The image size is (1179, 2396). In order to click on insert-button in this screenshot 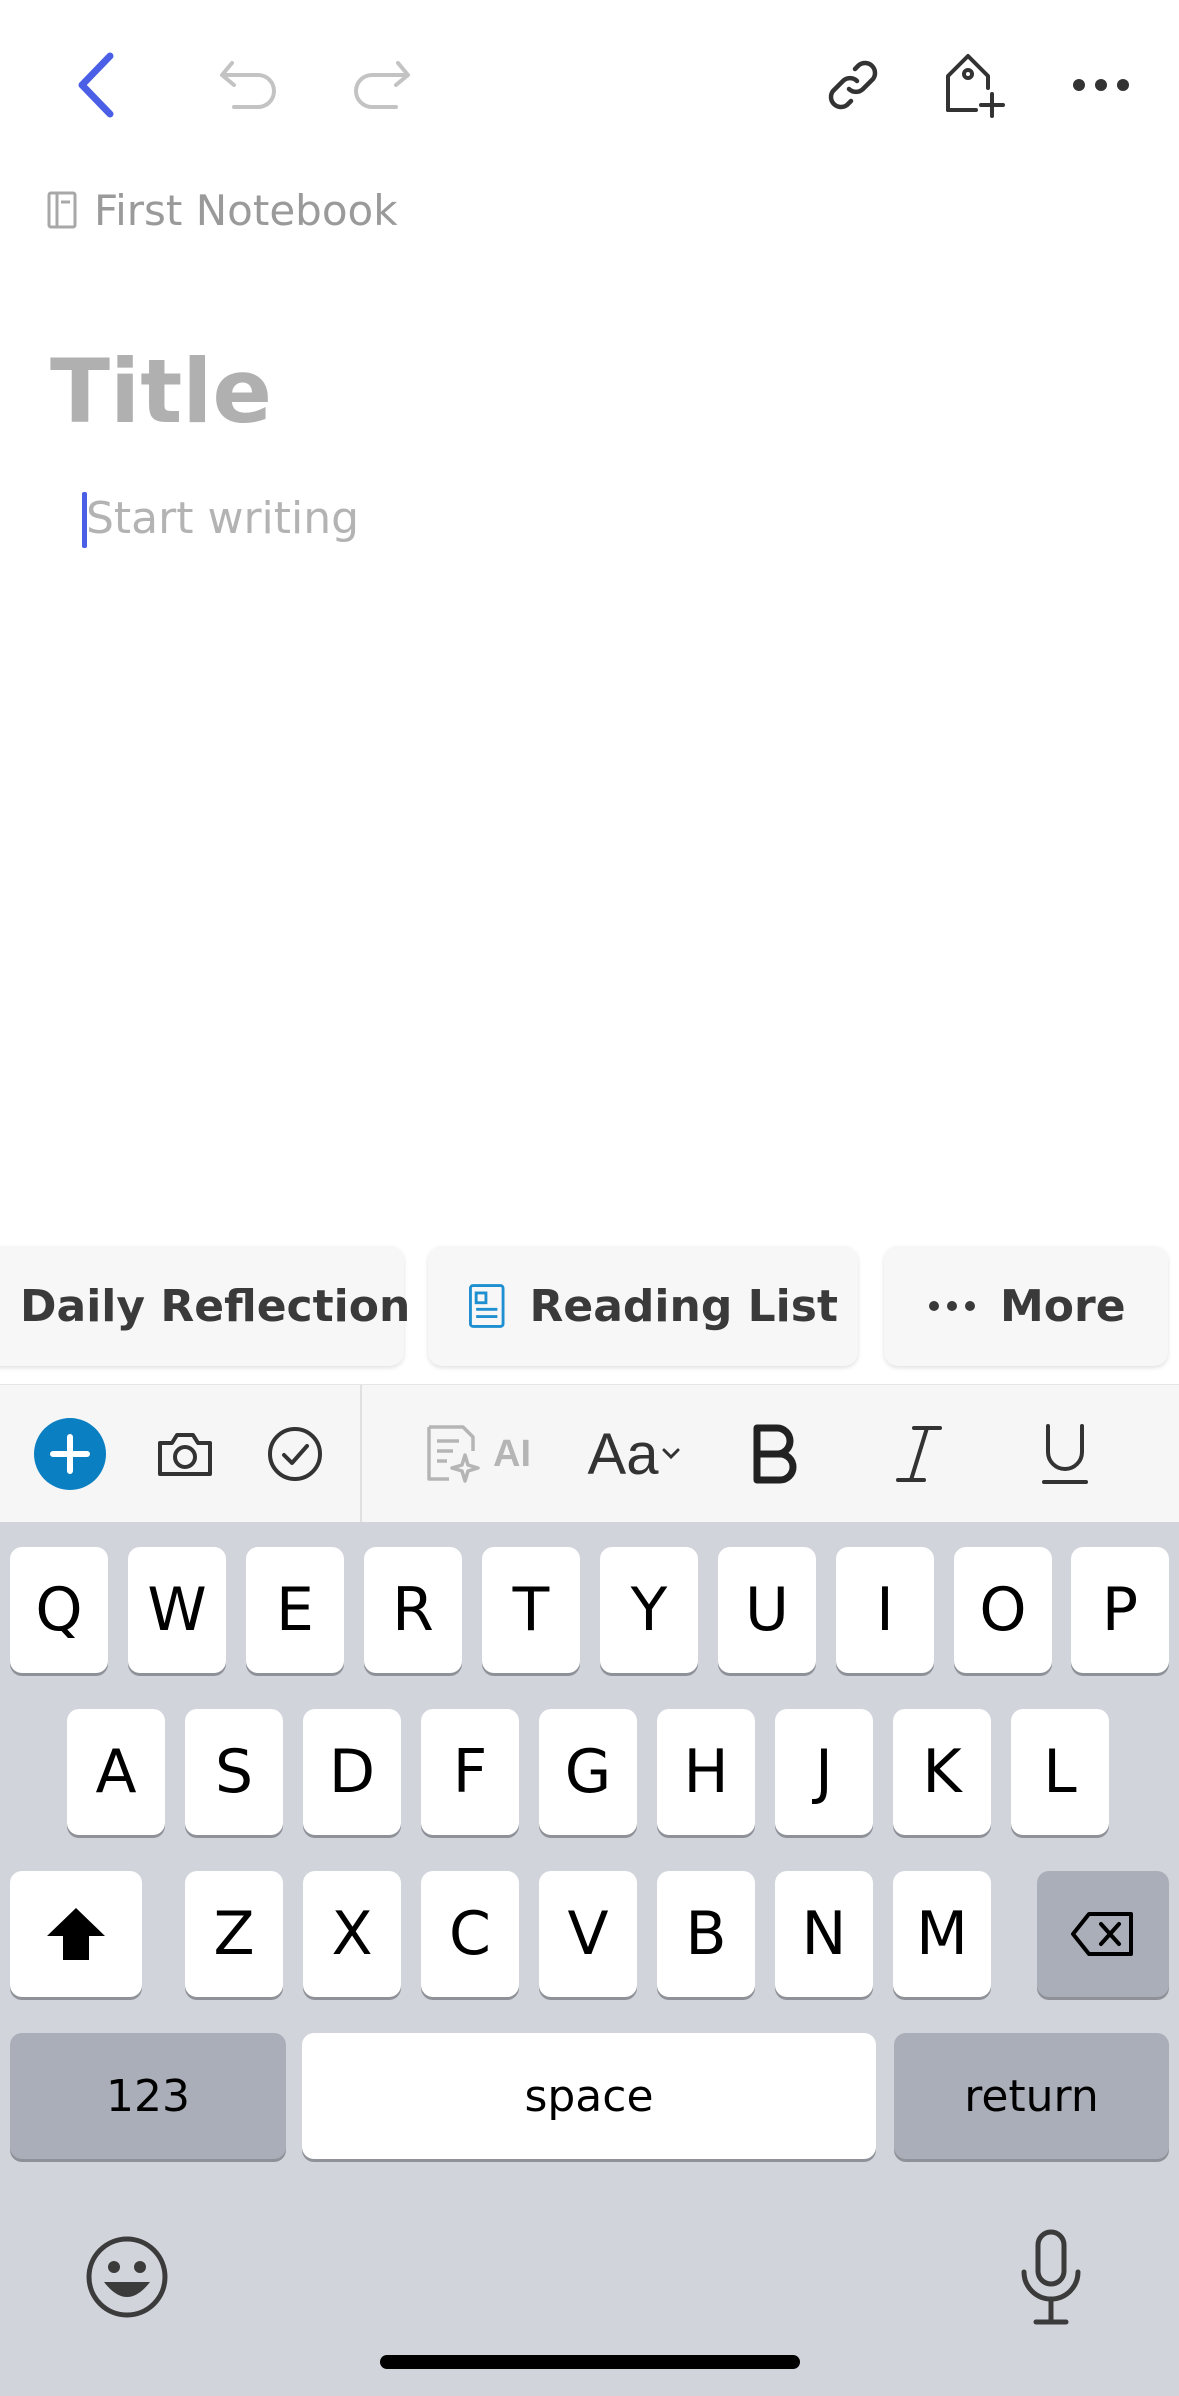, I will do `click(70, 1454)`.